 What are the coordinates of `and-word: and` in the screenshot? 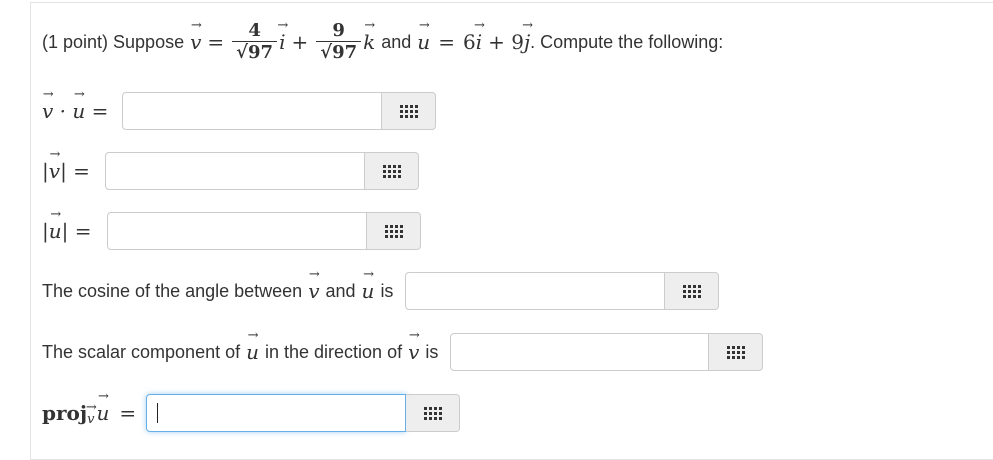 It's located at (396, 41).